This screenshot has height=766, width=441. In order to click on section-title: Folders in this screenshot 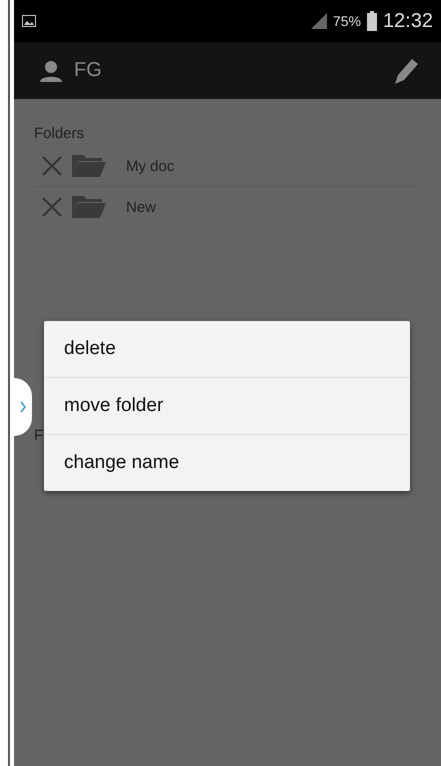, I will do `click(59, 133)`.